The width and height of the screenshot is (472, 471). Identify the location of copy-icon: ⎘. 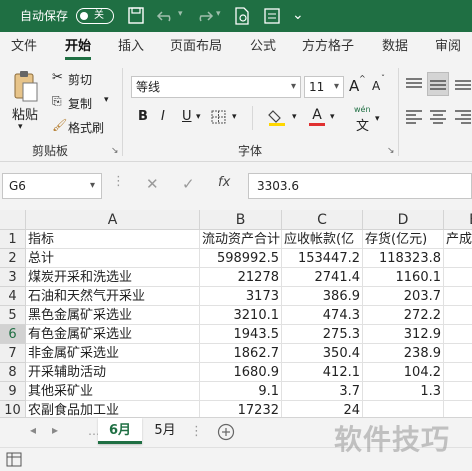
(57, 101).